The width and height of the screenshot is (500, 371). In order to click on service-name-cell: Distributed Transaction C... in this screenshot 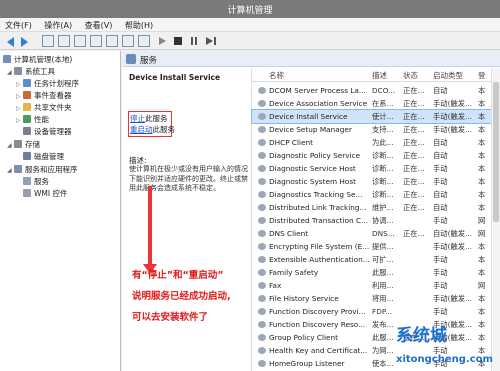, I will do `click(319, 220)`.